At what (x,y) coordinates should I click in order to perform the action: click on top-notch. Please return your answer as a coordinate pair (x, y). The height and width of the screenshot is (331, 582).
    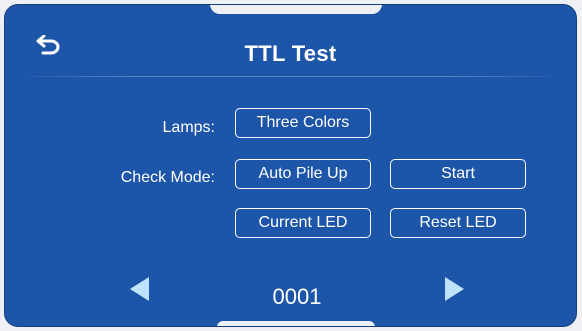
    Looking at the image, I should click on (296, 9).